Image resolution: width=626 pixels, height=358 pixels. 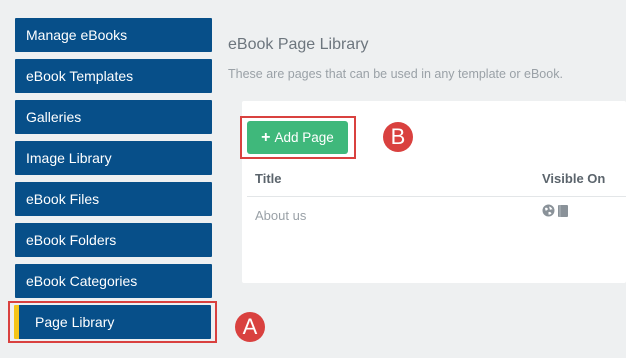 What do you see at coordinates (113, 281) in the screenshot?
I see `sidebar-item-ebook-categories: eBook Categories` at bounding box center [113, 281].